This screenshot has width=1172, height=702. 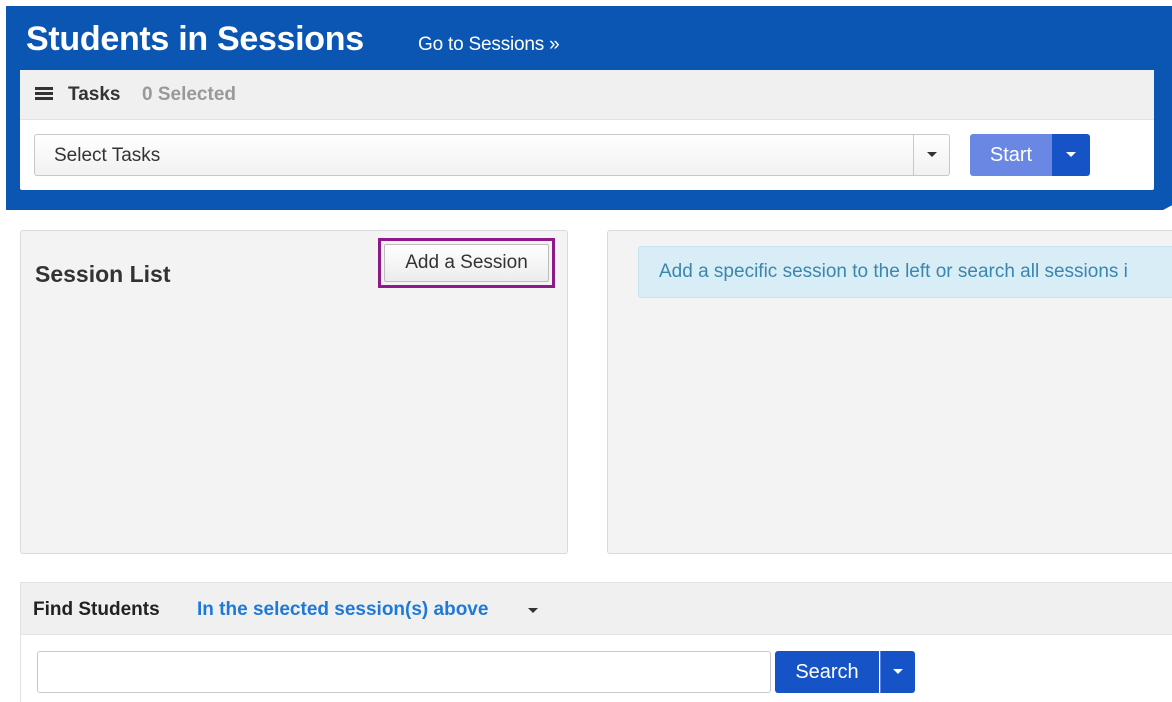 What do you see at coordinates (404, 672) in the screenshot?
I see `search-input` at bounding box center [404, 672].